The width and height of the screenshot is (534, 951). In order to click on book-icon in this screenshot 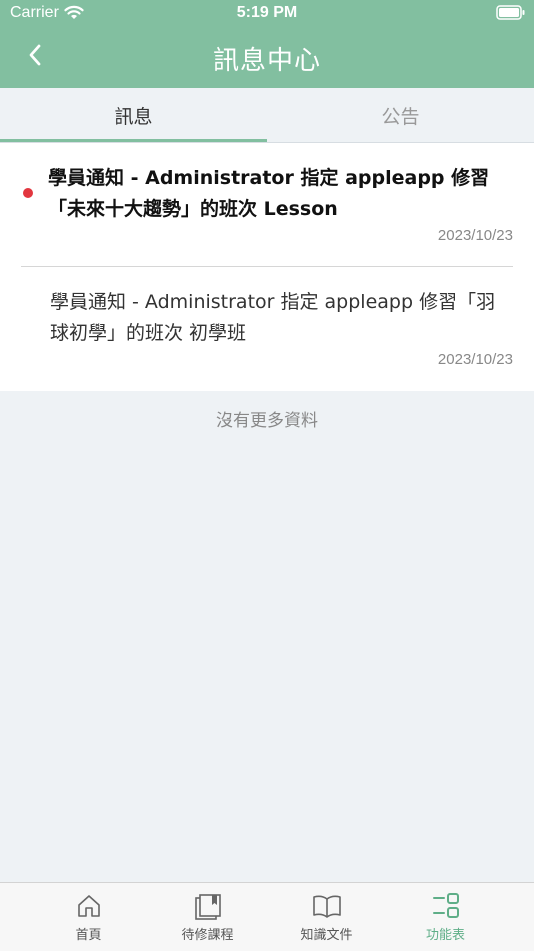, I will do `click(327, 908)`.